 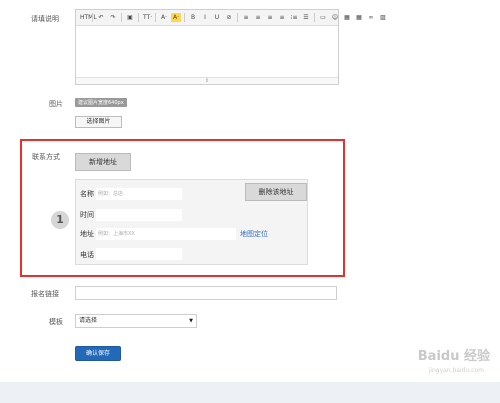 I want to click on toolbar-button: ↷, so click(x=113, y=17).